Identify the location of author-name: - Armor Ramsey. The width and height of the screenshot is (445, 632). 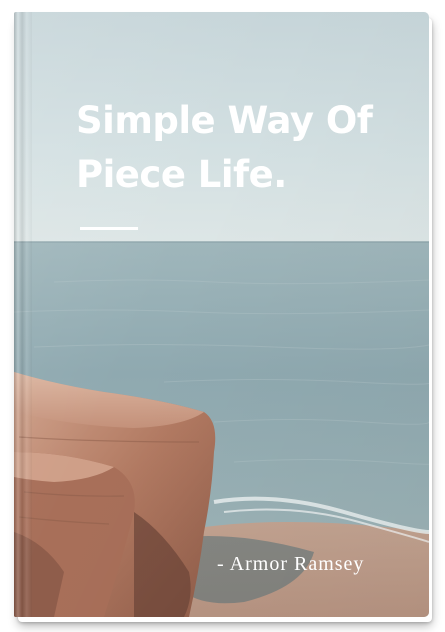
(317, 564).